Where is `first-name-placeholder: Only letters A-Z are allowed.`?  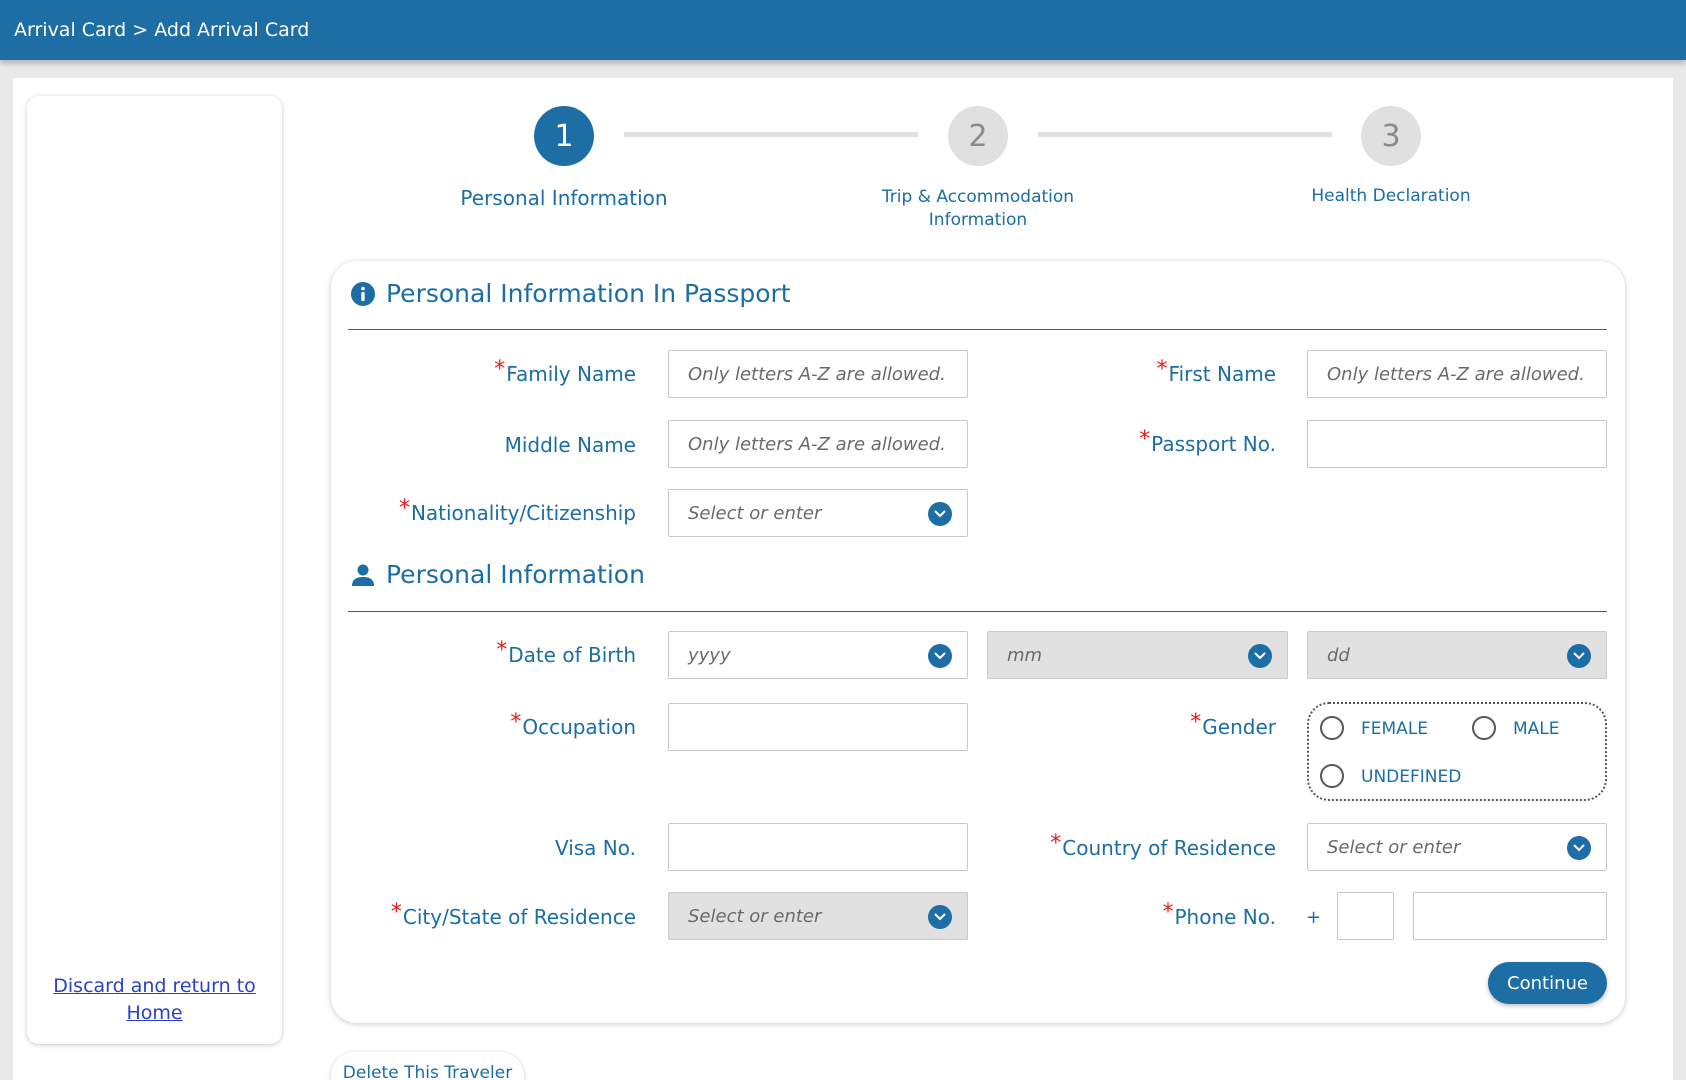
first-name-placeholder: Only letters A-Z are allowed. is located at coordinates (1456, 374).